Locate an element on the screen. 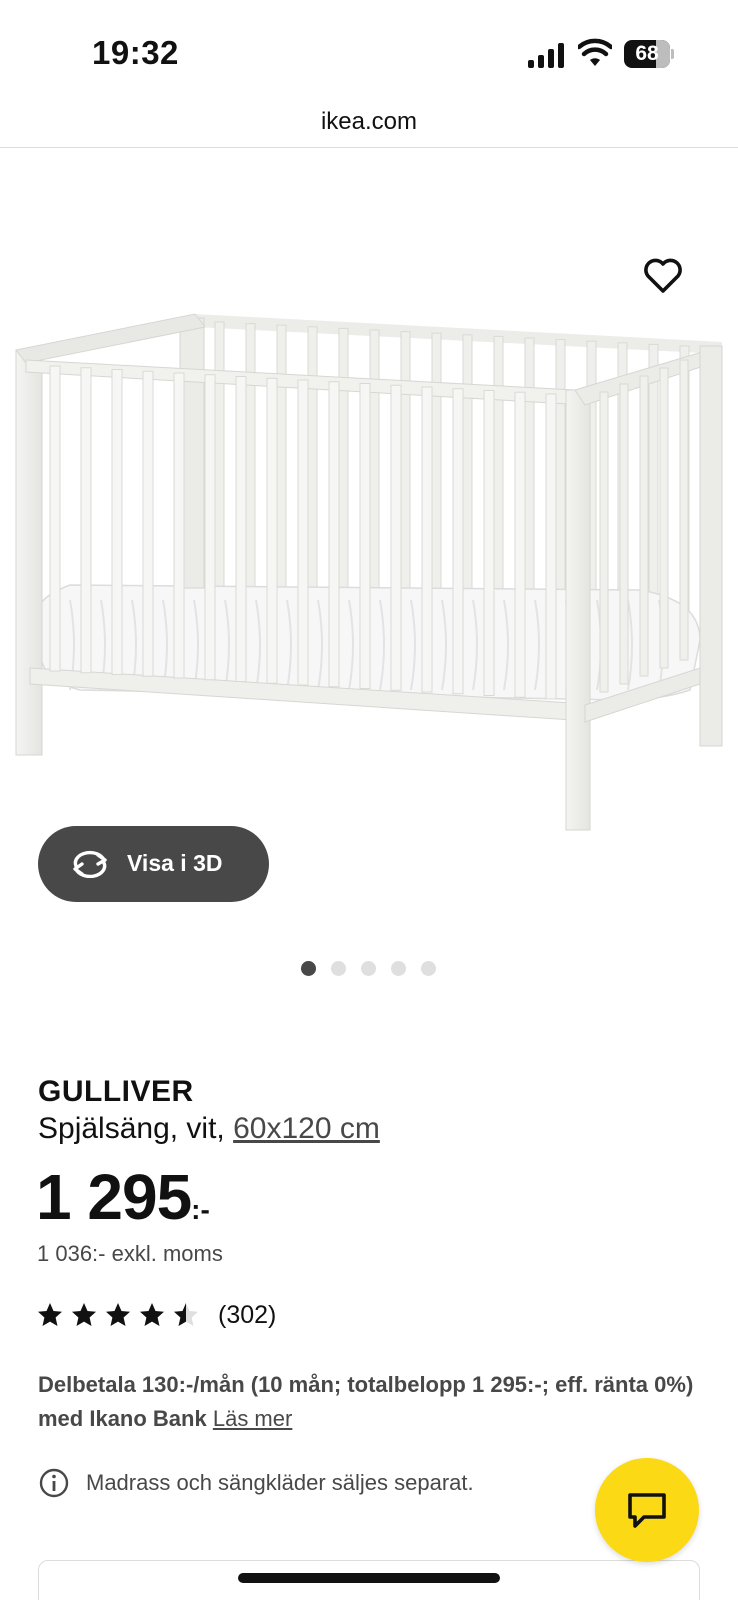 The width and height of the screenshot is (738, 1600). half-star-icon is located at coordinates (186, 1314).